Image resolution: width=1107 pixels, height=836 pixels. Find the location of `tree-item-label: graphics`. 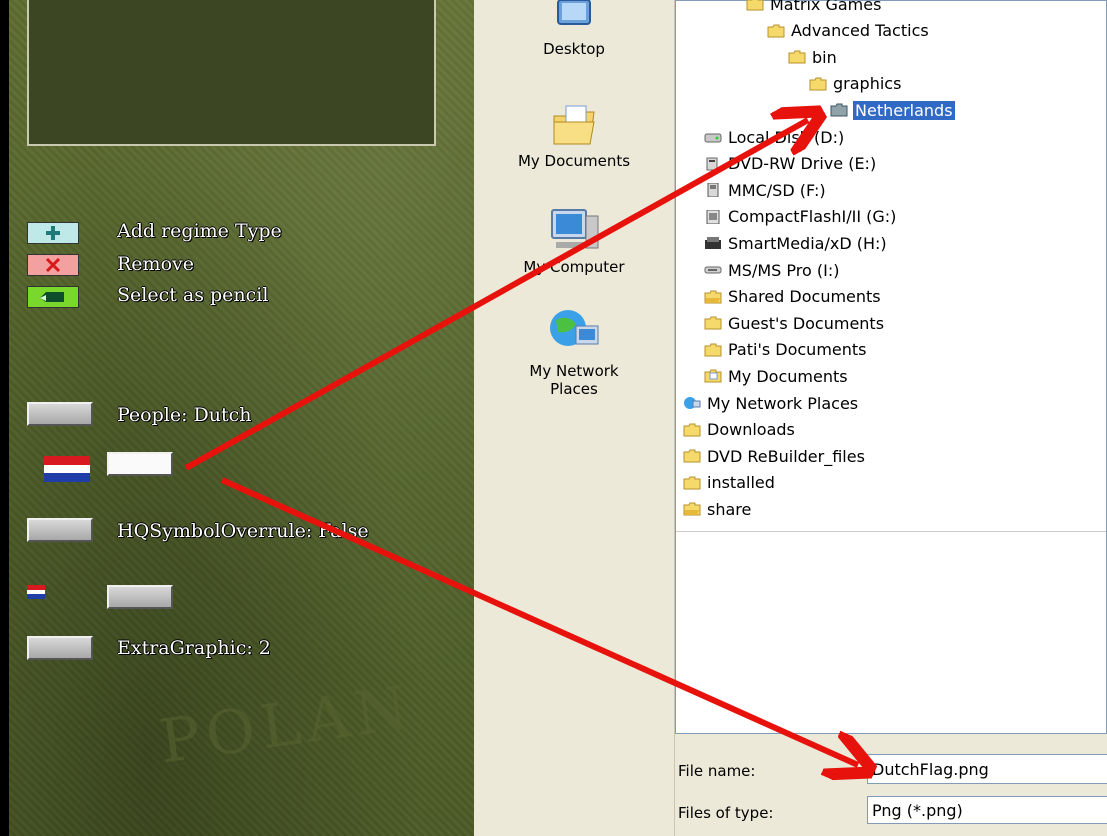

tree-item-label: graphics is located at coordinates (867, 84).